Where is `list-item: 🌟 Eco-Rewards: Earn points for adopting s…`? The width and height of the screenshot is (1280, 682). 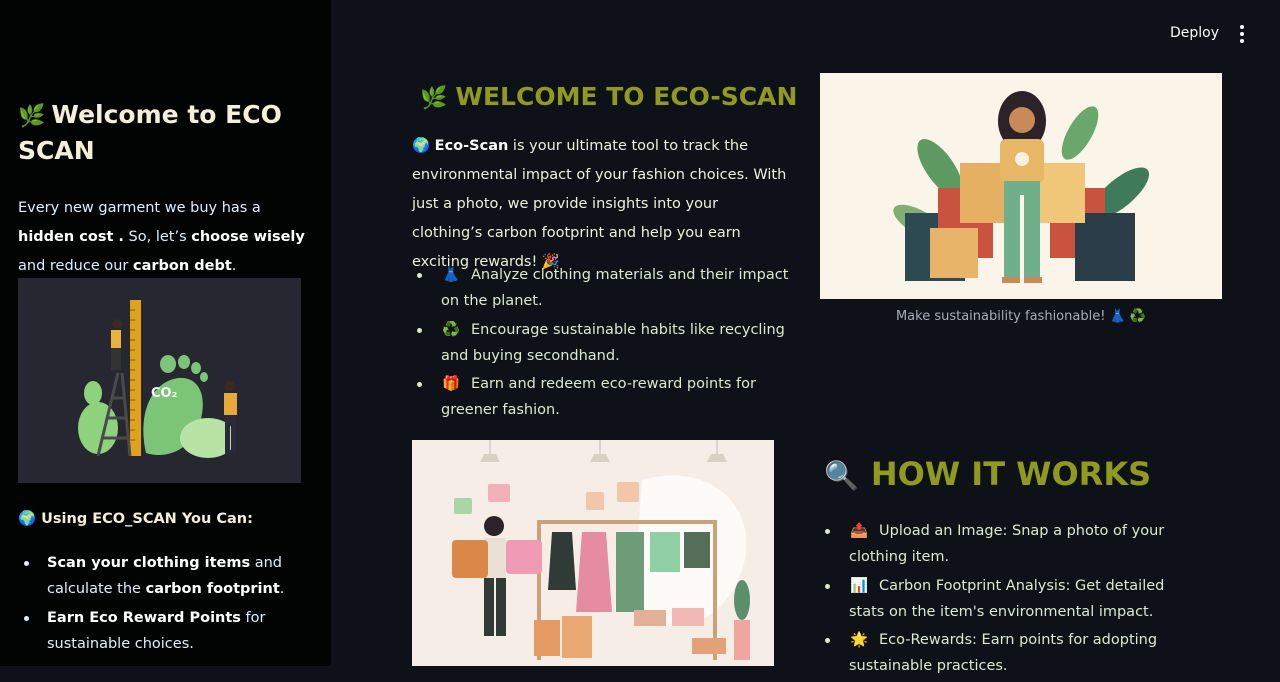
list-item: 🌟 Eco-Rewards: Earn points for adopting s… is located at coordinates (1010, 653).